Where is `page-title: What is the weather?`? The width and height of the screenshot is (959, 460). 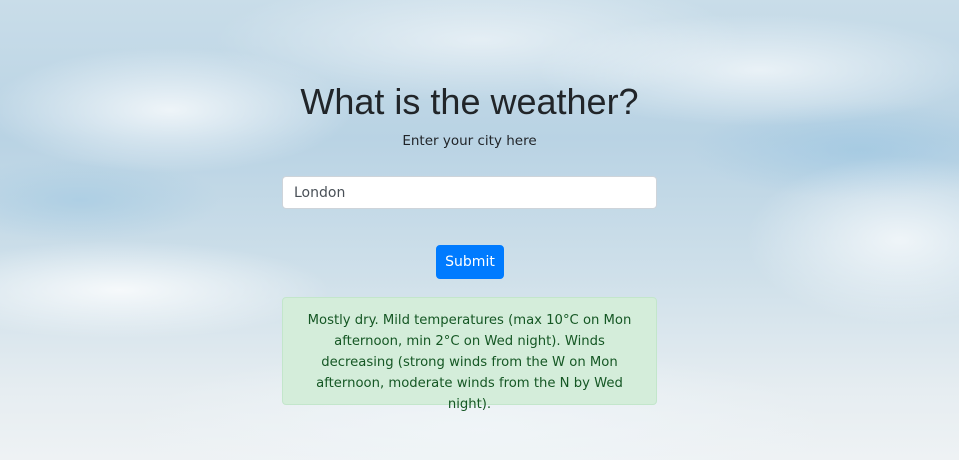
page-title: What is the weather? is located at coordinates (469, 101).